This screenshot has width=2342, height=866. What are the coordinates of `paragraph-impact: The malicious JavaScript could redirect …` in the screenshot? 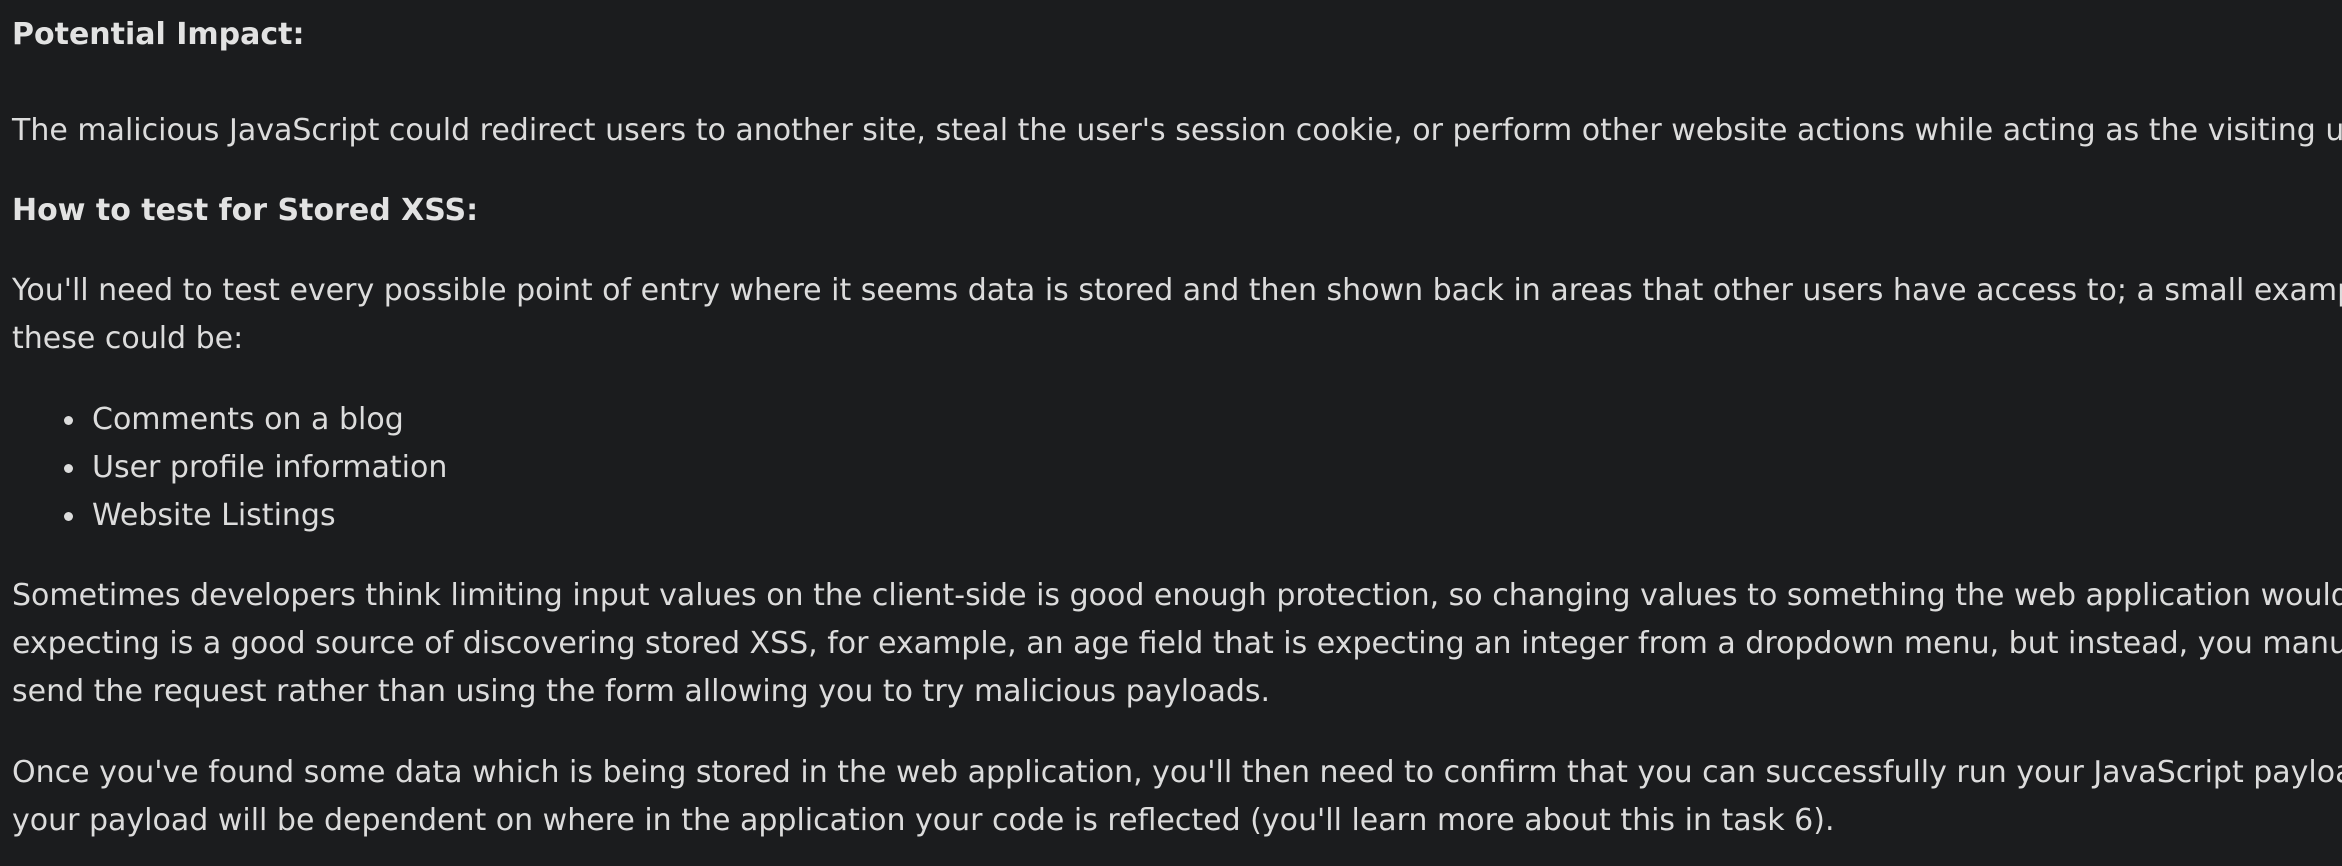 It's located at (1177, 130).